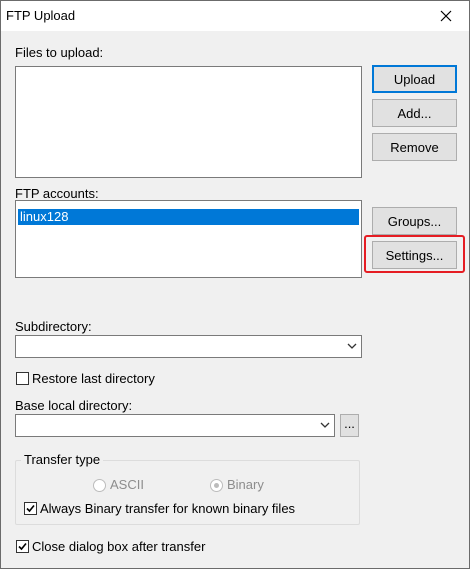  Describe the element at coordinates (59, 52) in the screenshot. I see `files-to-upload-label: Files to upload:` at that location.